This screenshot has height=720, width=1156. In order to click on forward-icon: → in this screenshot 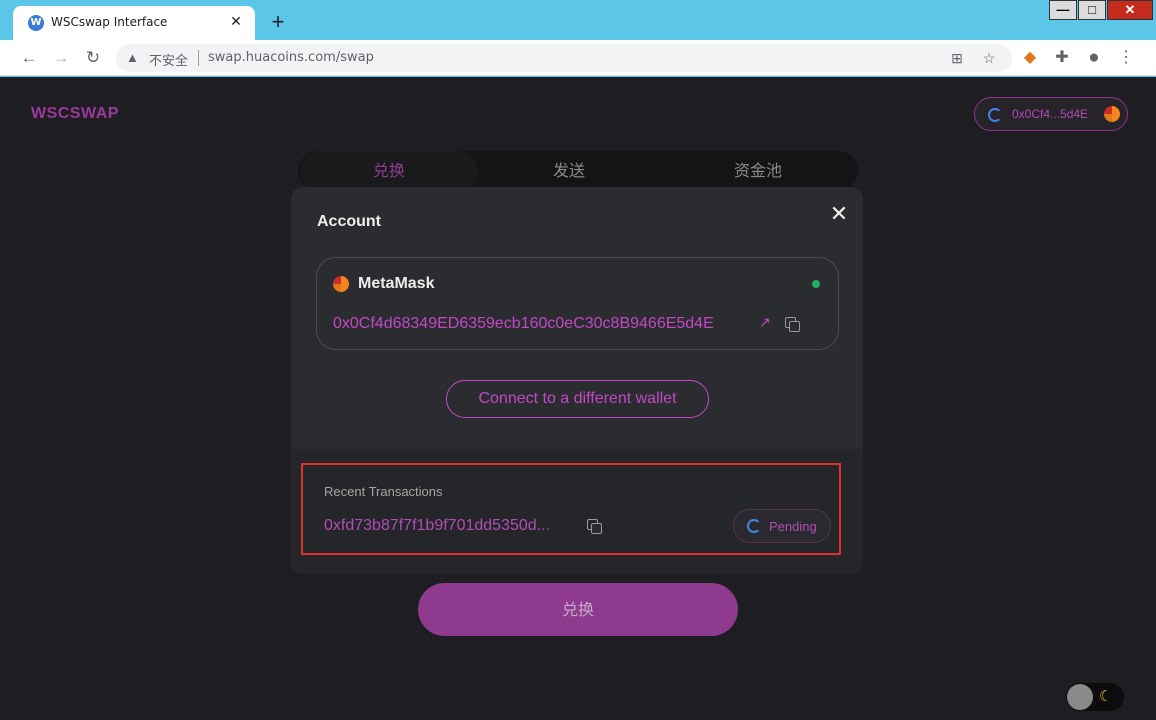, I will do `click(61, 58)`.